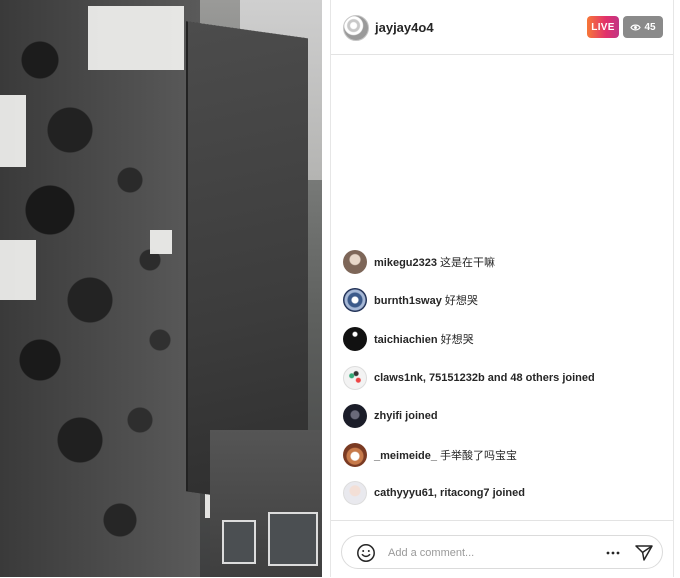 This screenshot has height=578, width=680. Describe the element at coordinates (650, 27) in the screenshot. I see `viewer-count: 45` at that location.